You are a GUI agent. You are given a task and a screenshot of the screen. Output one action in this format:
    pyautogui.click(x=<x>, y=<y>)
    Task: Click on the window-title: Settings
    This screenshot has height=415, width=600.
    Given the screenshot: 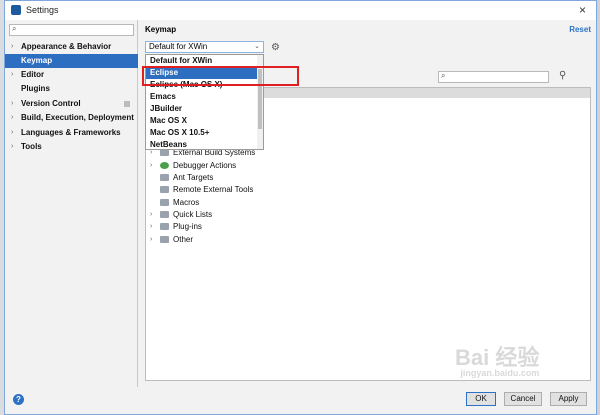 What is the action you would take?
    pyautogui.click(x=42, y=10)
    